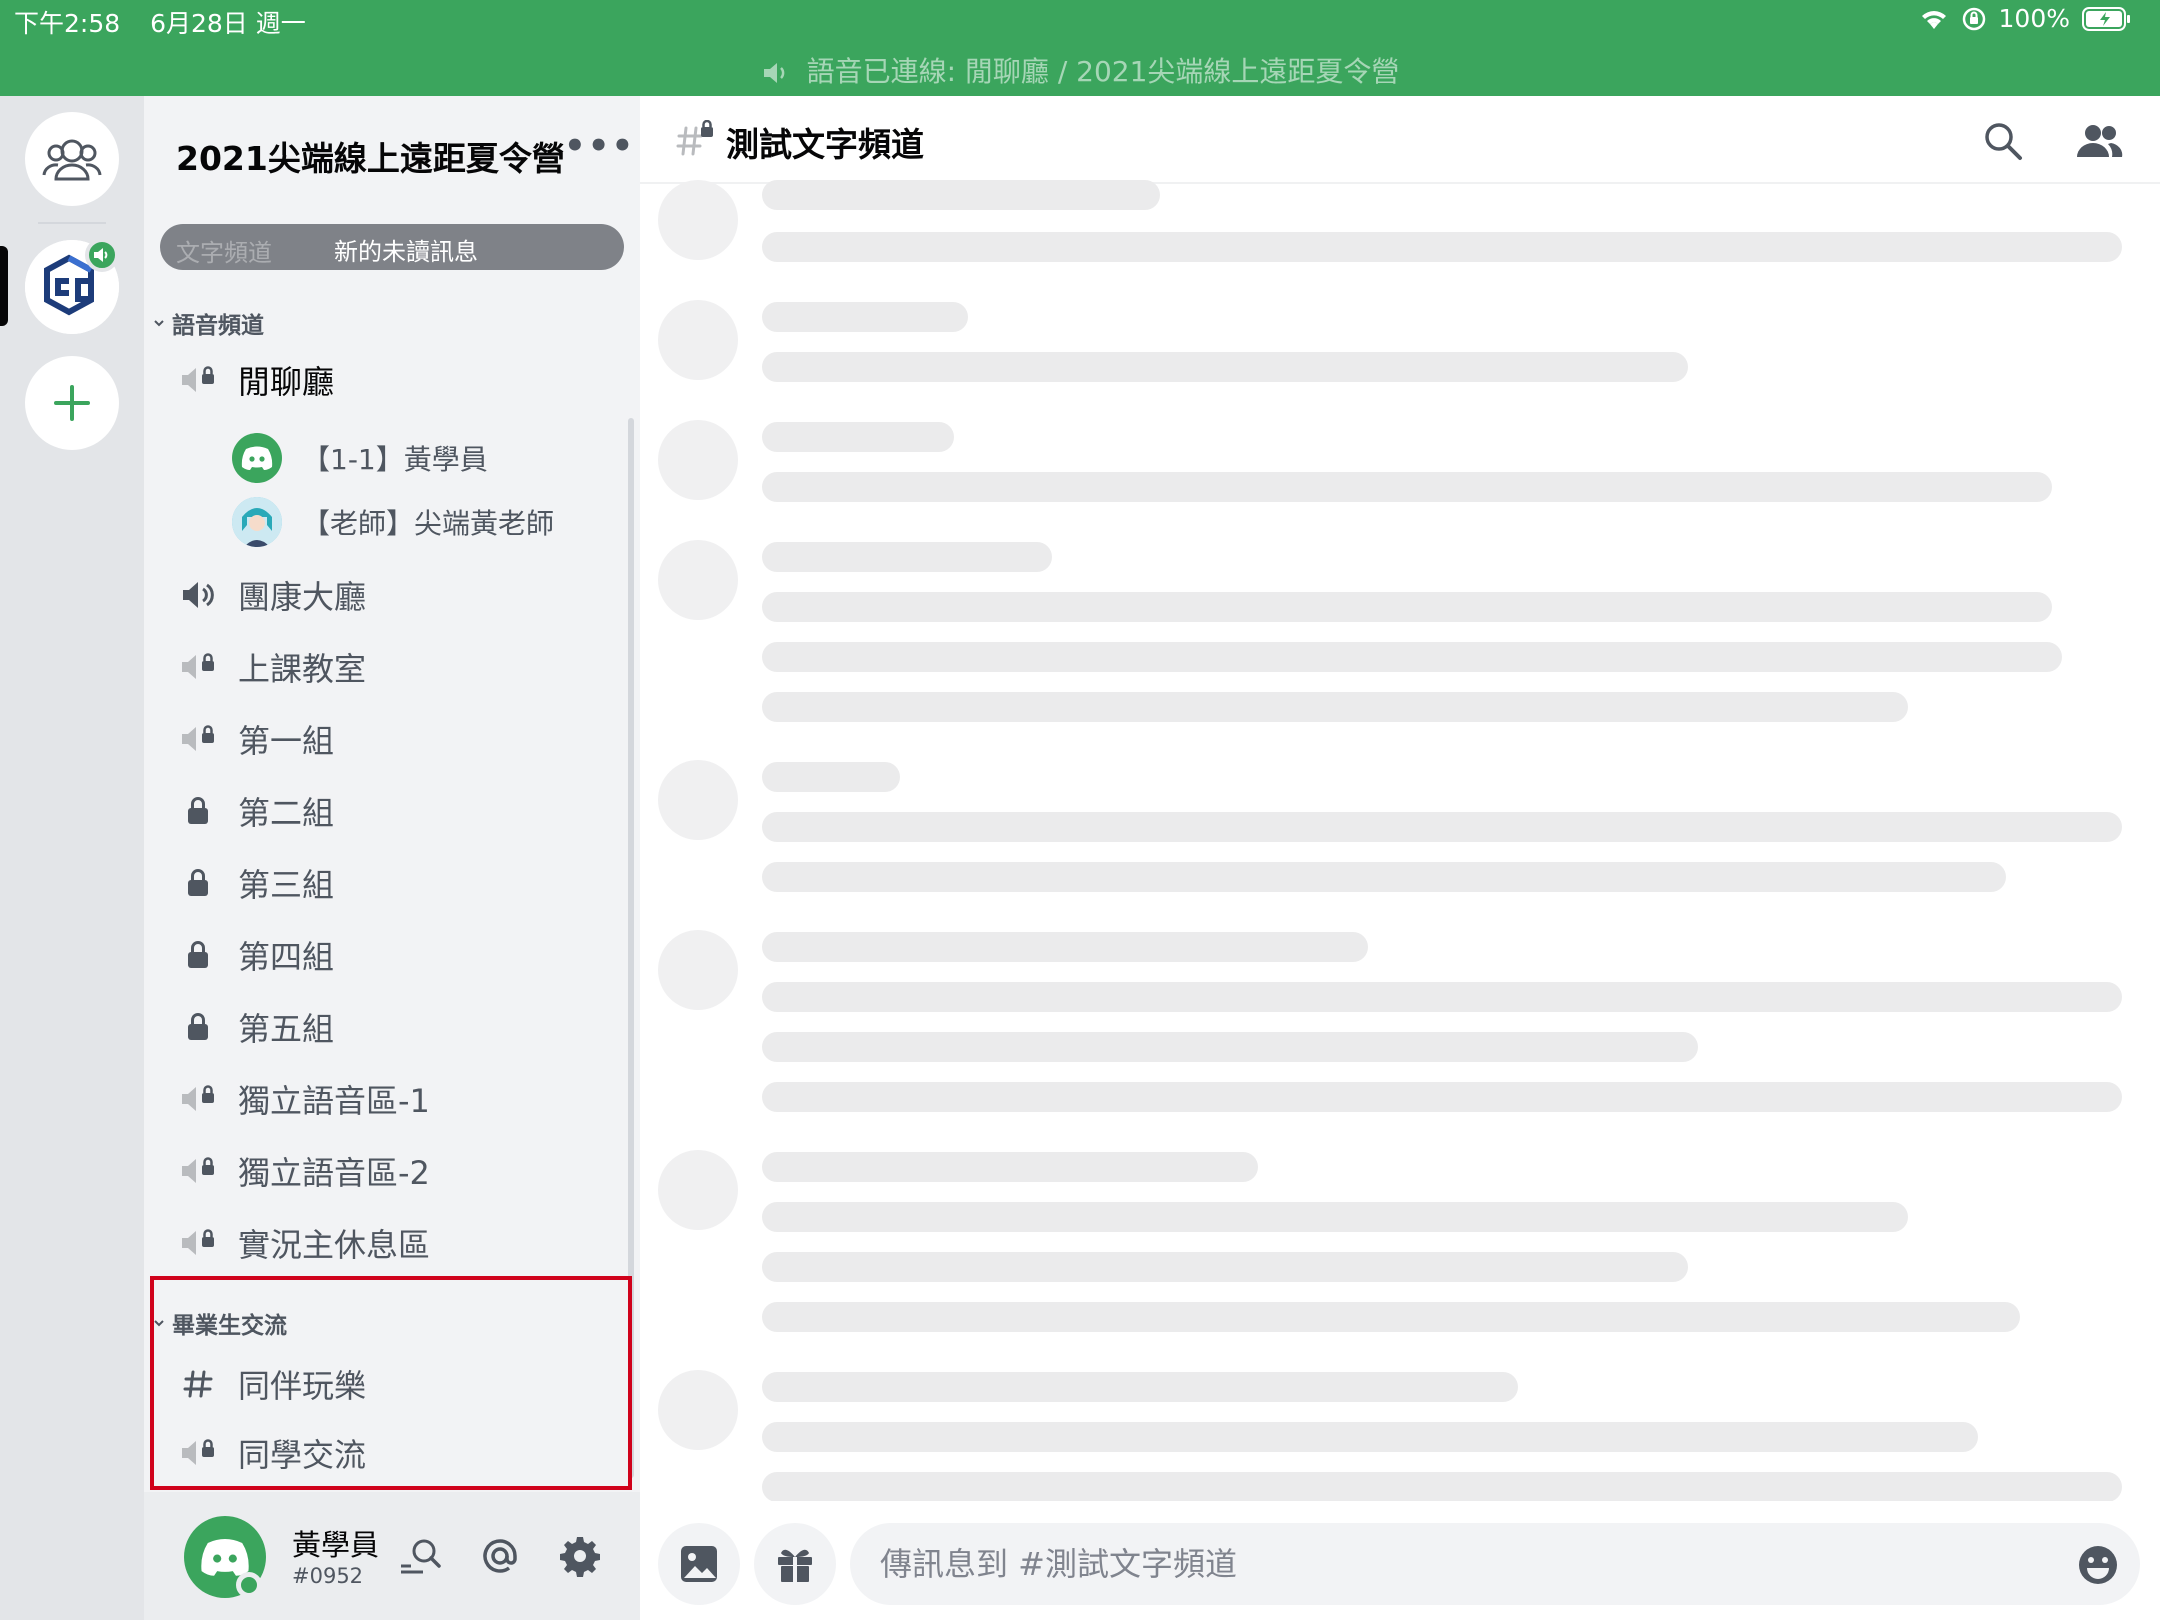 This screenshot has height=1620, width=2160. I want to click on voice-user-item: 【1-1】黃學員, so click(360, 458).